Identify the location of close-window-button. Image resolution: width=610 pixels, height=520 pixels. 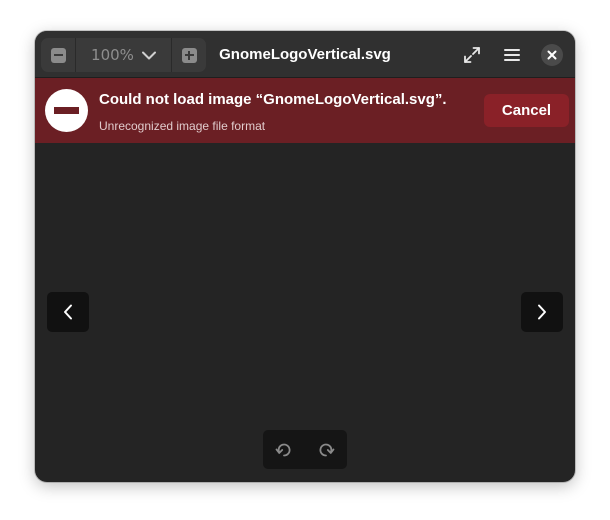
(552, 55).